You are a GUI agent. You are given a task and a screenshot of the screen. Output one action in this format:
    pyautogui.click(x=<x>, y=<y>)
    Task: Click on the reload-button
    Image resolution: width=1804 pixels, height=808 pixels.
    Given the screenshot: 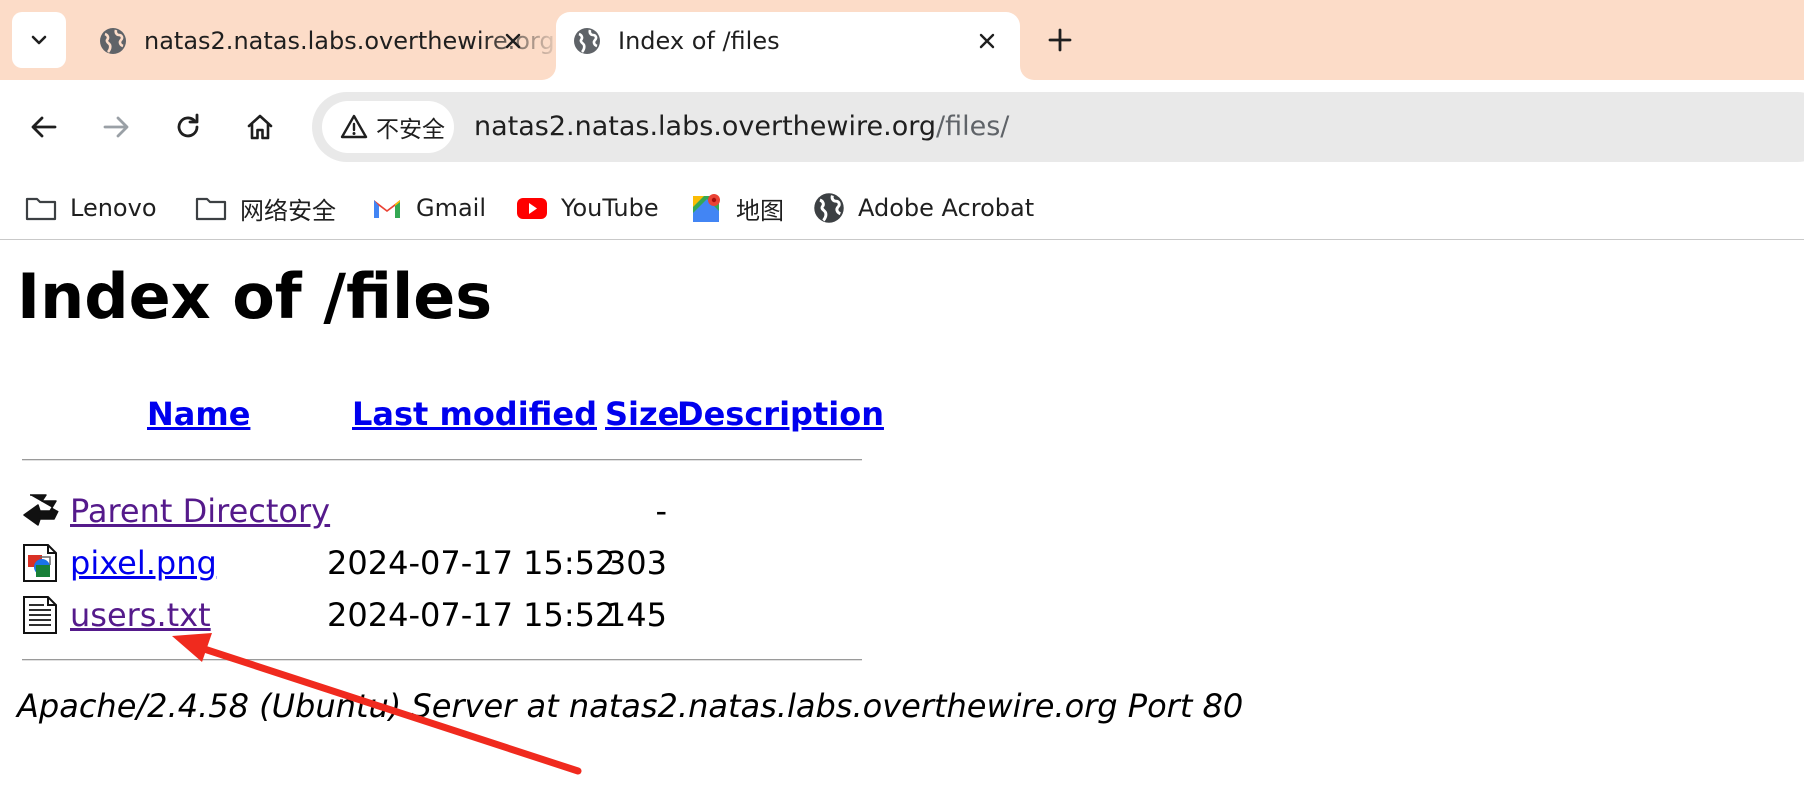 What is the action you would take?
    pyautogui.click(x=188, y=127)
    